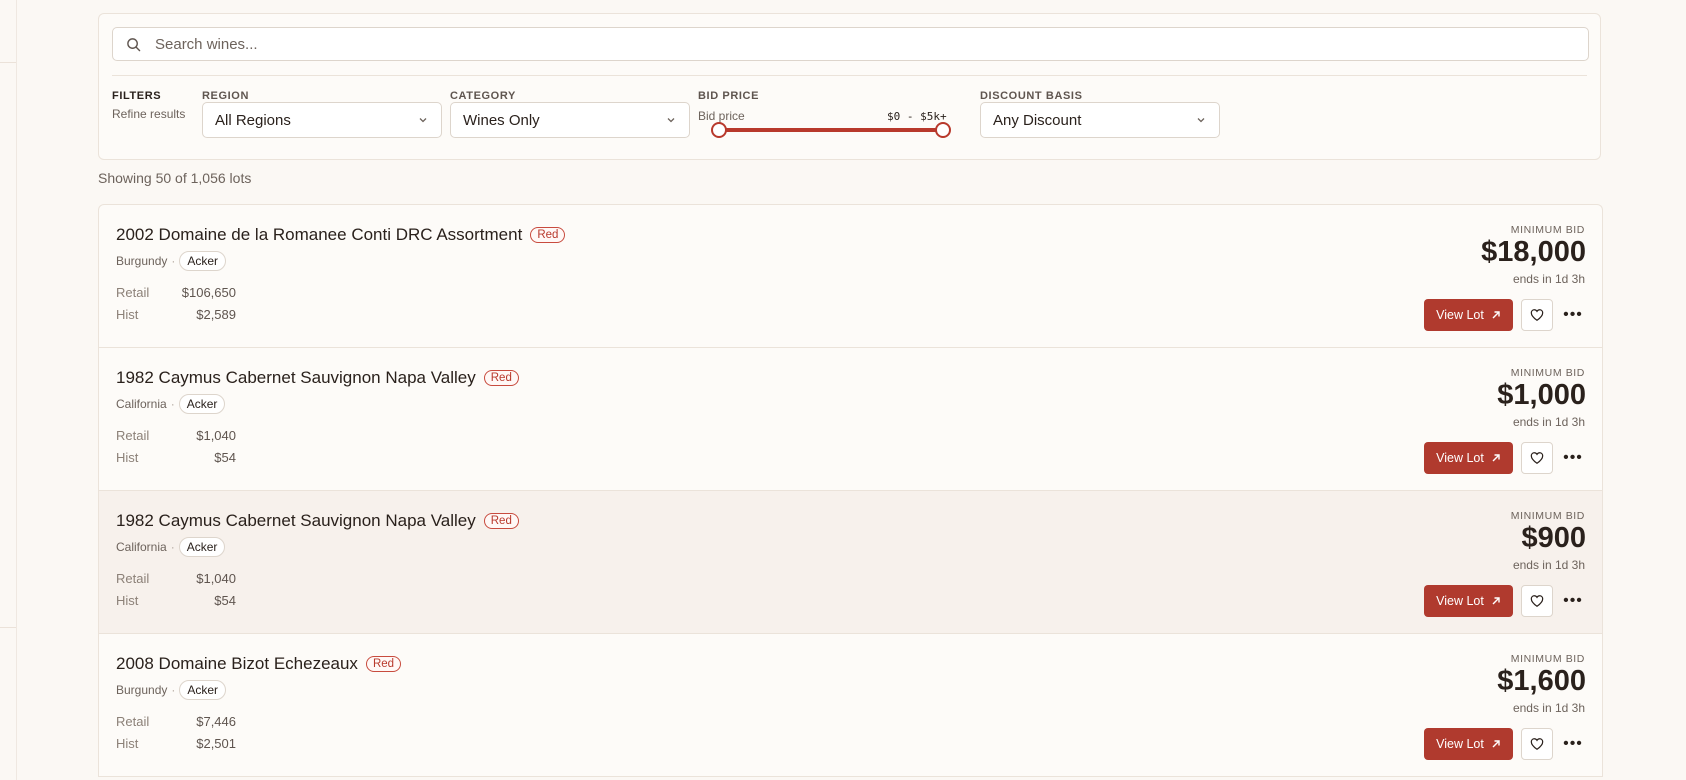  I want to click on slider-max-handle, so click(943, 130).